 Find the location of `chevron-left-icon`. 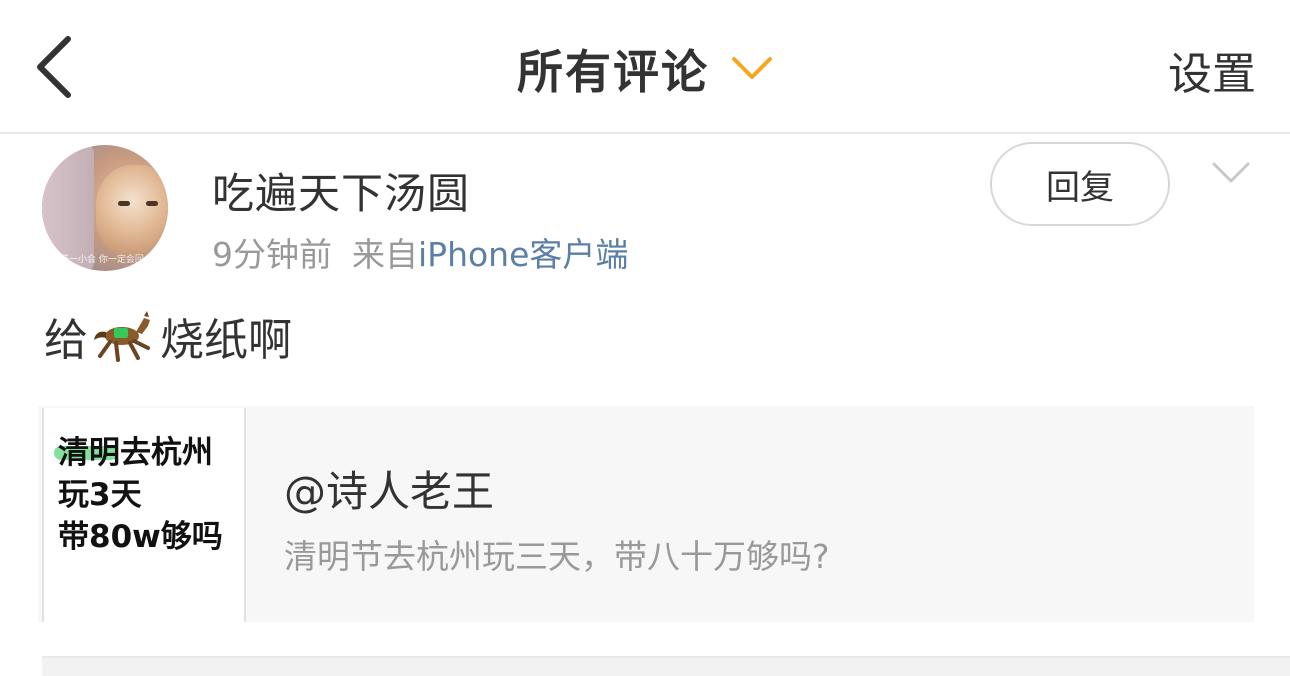

chevron-left-icon is located at coordinates (54, 67).